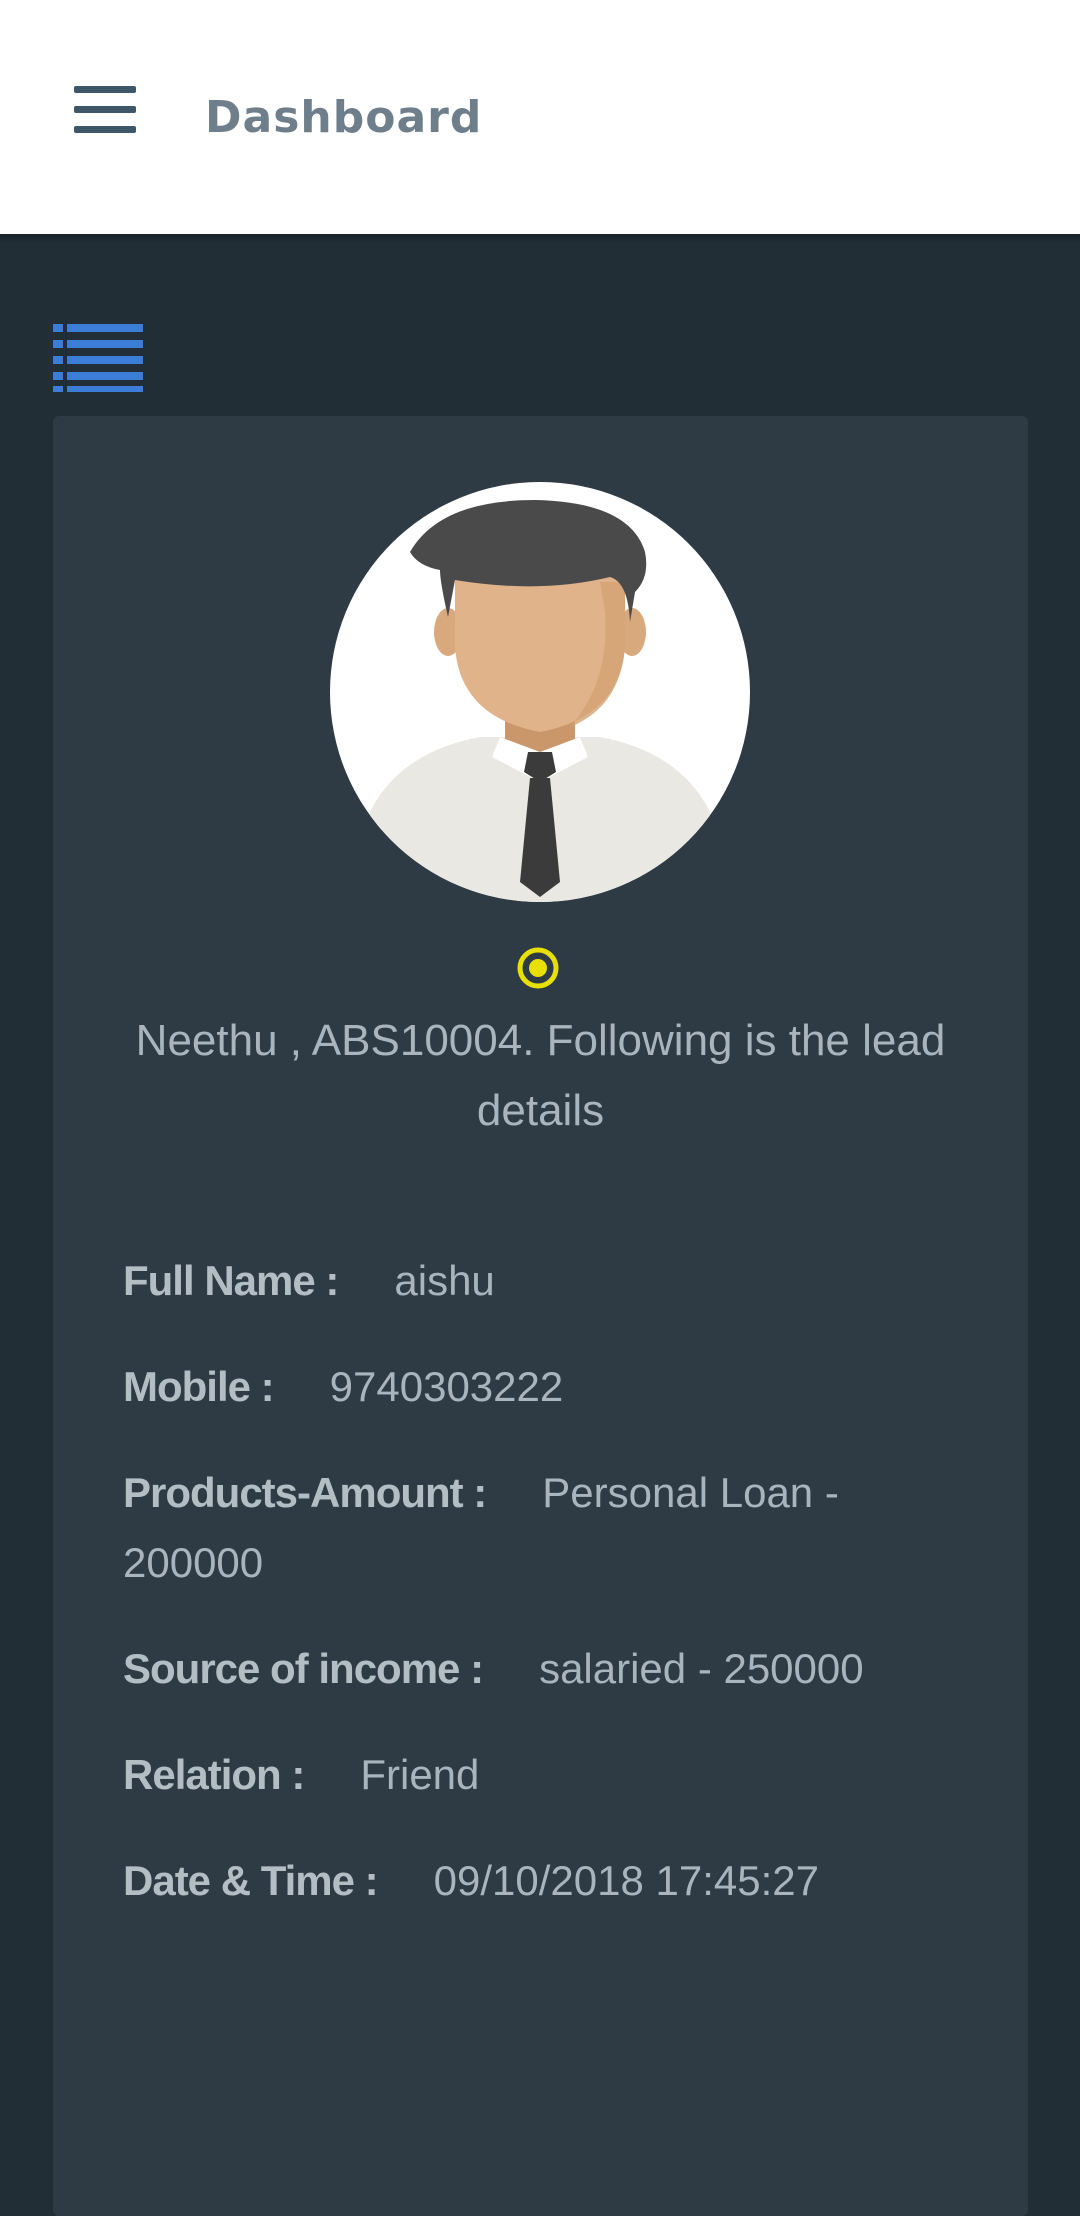  I want to click on user-avatar-icon, so click(540, 692).